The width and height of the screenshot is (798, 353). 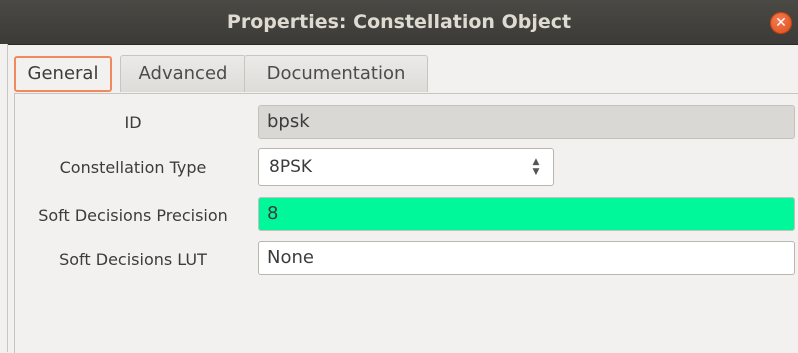 What do you see at coordinates (406, 167) in the screenshot?
I see `constellation-type-select: 8PSK ▲ ▼` at bounding box center [406, 167].